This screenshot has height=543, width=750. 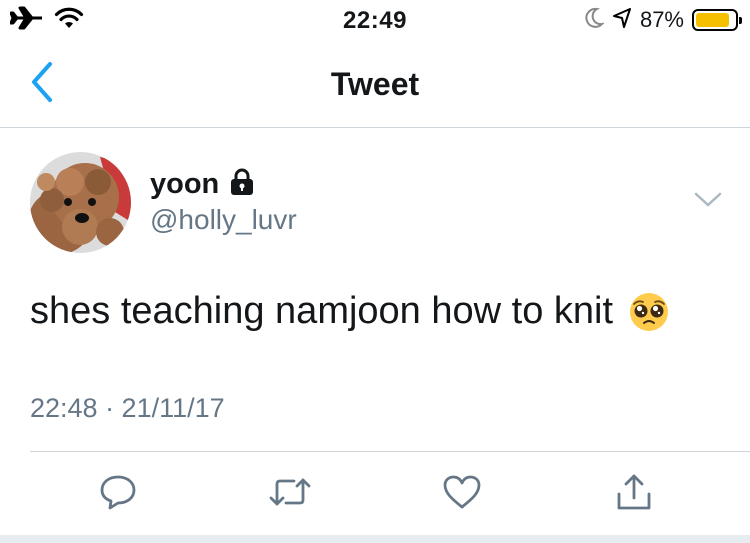 I want to click on tweet-timestamp: 22:48 · 21/11/17, so click(x=127, y=408).